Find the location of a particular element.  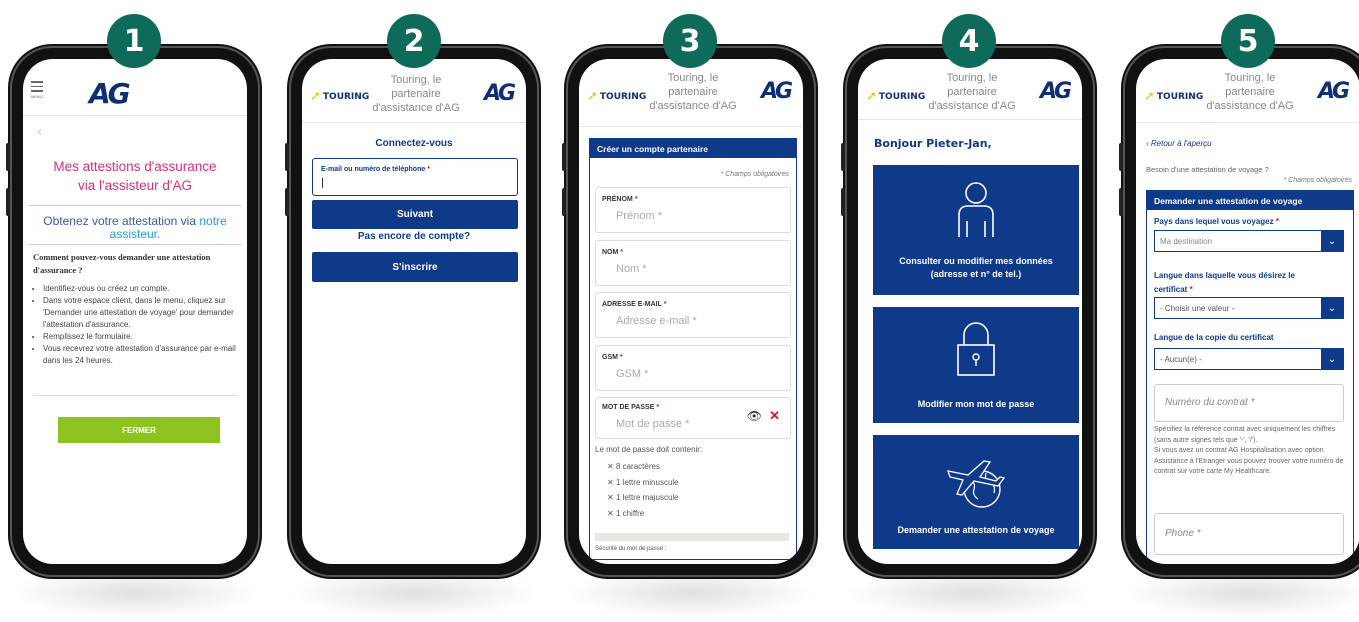

firstname-field: PRÉNOM * Prénom * is located at coordinates (693, 210).